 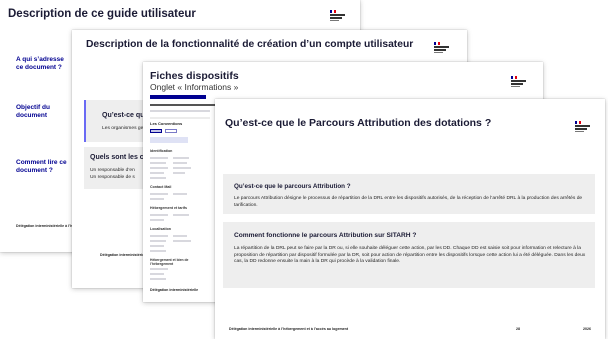 I want to click on slide-title: Fiches dispositifs, so click(x=194, y=76).